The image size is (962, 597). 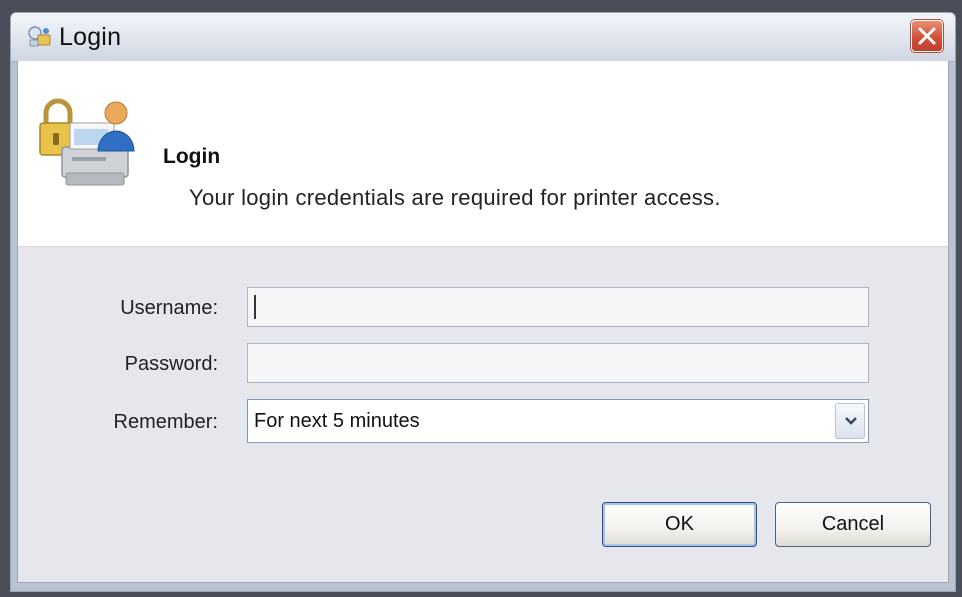 What do you see at coordinates (853, 524) in the screenshot?
I see `cancel-button: Cancel` at bounding box center [853, 524].